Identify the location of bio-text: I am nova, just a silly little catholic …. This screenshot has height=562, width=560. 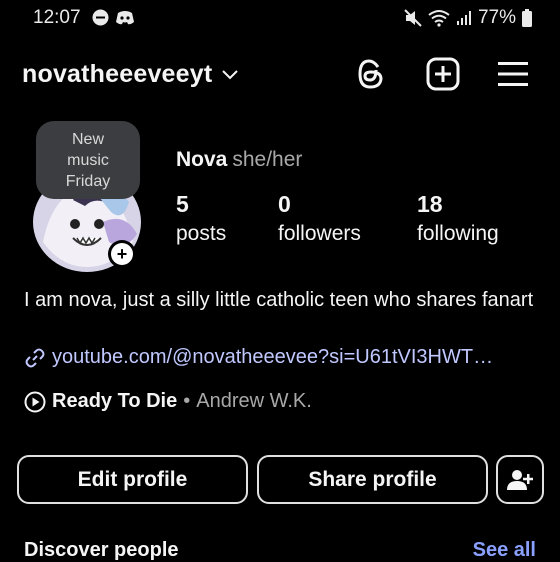
(279, 300).